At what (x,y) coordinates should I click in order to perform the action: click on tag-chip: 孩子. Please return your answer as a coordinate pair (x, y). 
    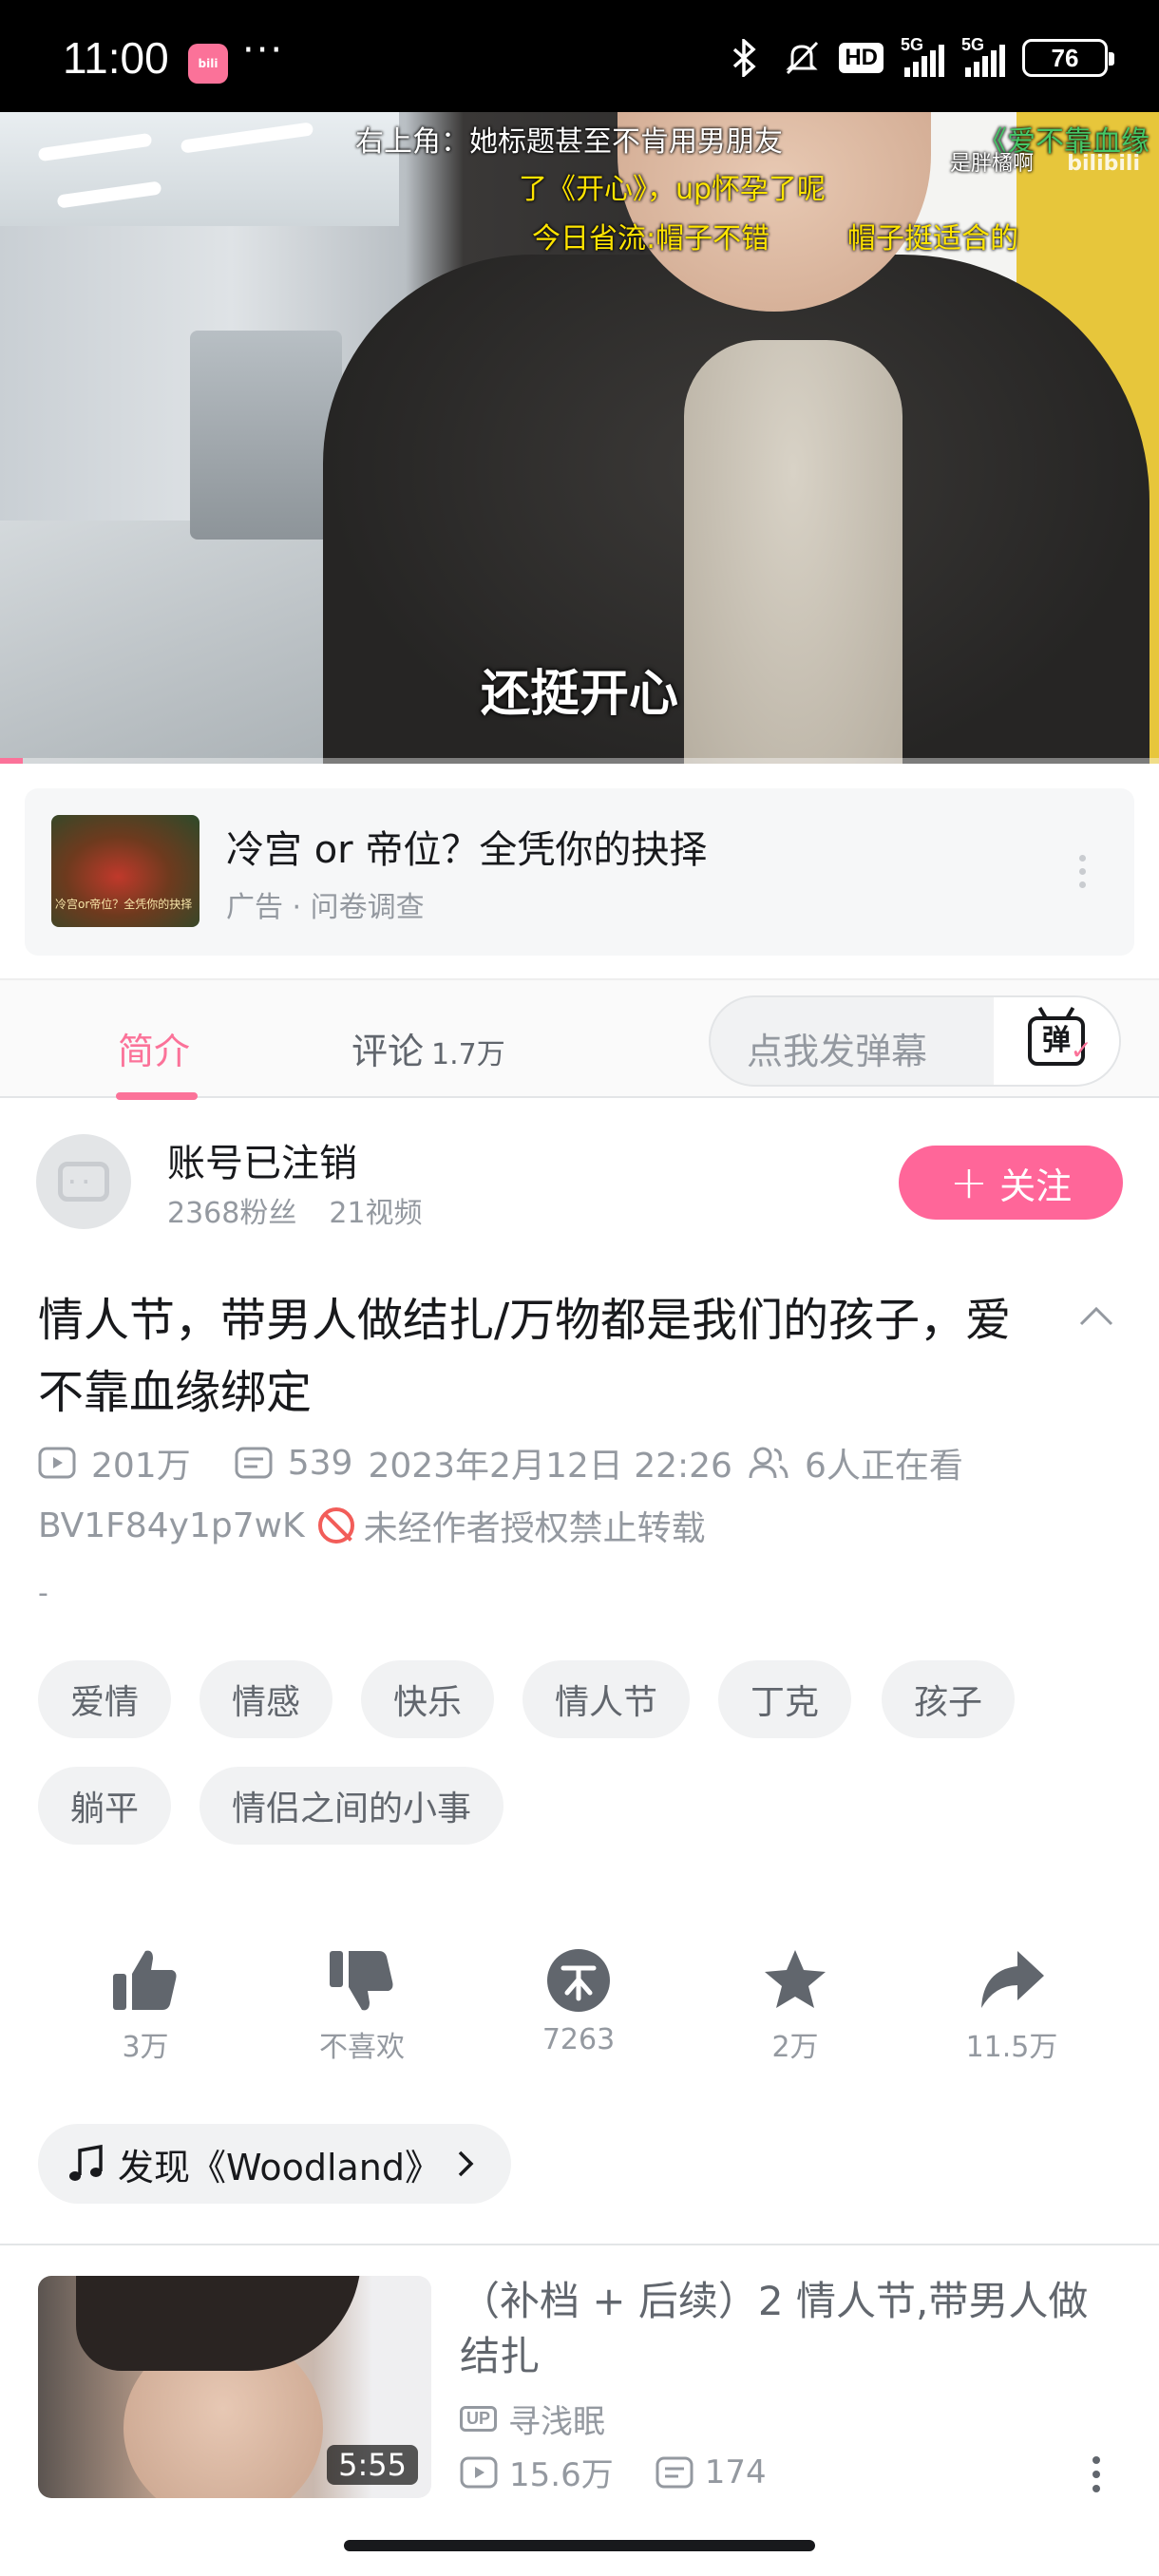
    Looking at the image, I should click on (949, 1699).